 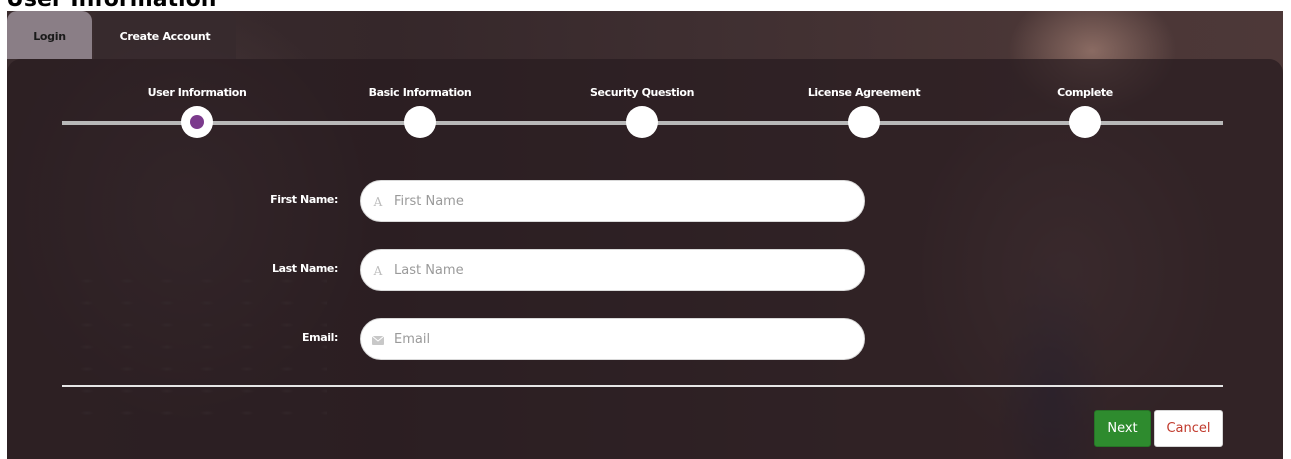 What do you see at coordinates (619, 339) in the screenshot?
I see `email-input` at bounding box center [619, 339].